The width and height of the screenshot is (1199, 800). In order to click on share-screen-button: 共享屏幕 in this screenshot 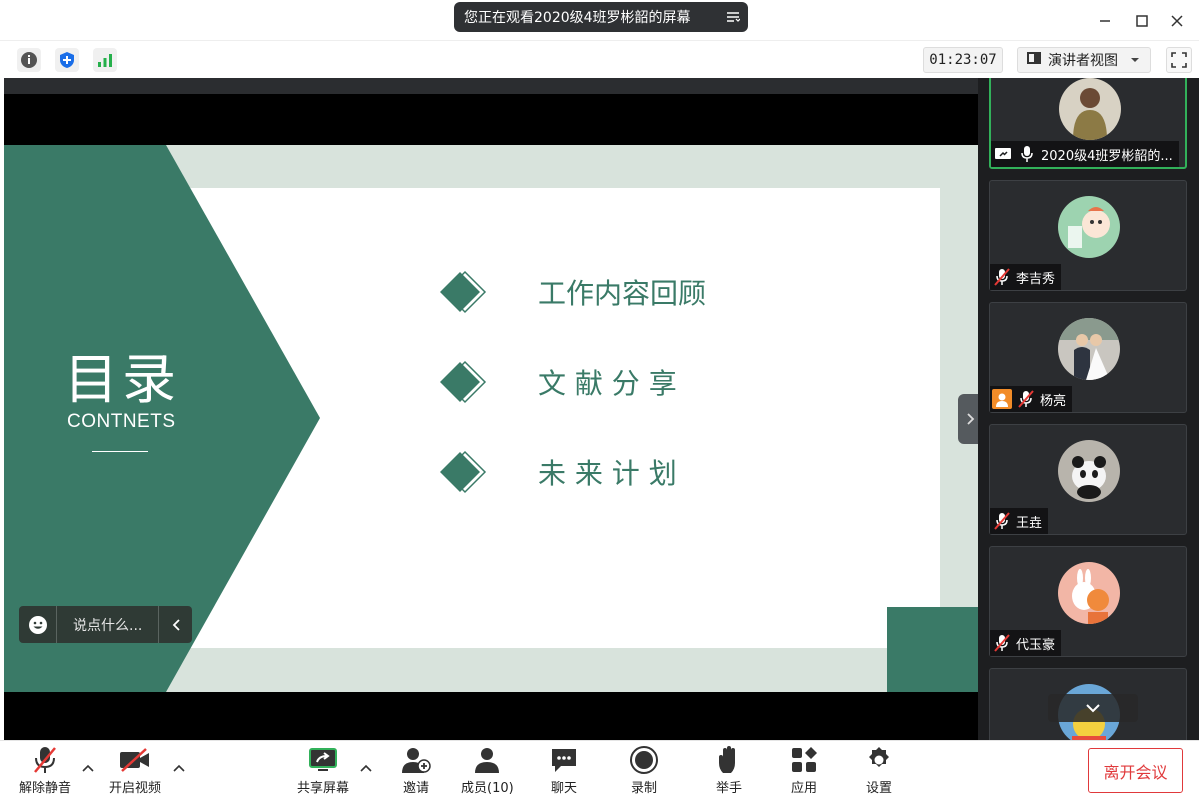, I will do `click(323, 770)`.